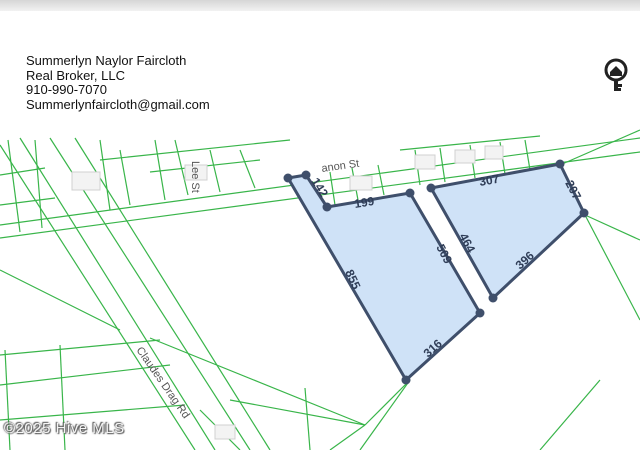  What do you see at coordinates (118, 104) in the screenshot?
I see `agent-email: Summerlynfaircloth@gmail.com` at bounding box center [118, 104].